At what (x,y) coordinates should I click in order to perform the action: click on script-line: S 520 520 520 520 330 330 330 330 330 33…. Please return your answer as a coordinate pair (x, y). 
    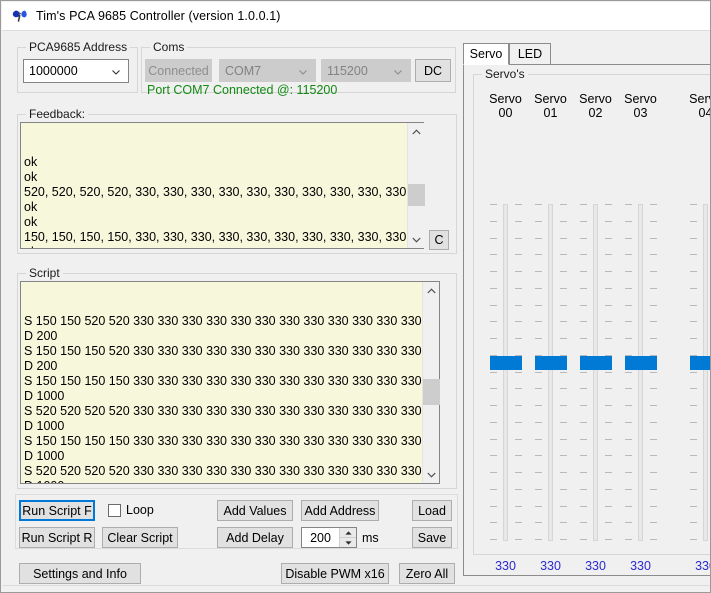
    Looking at the image, I should click on (223, 471).